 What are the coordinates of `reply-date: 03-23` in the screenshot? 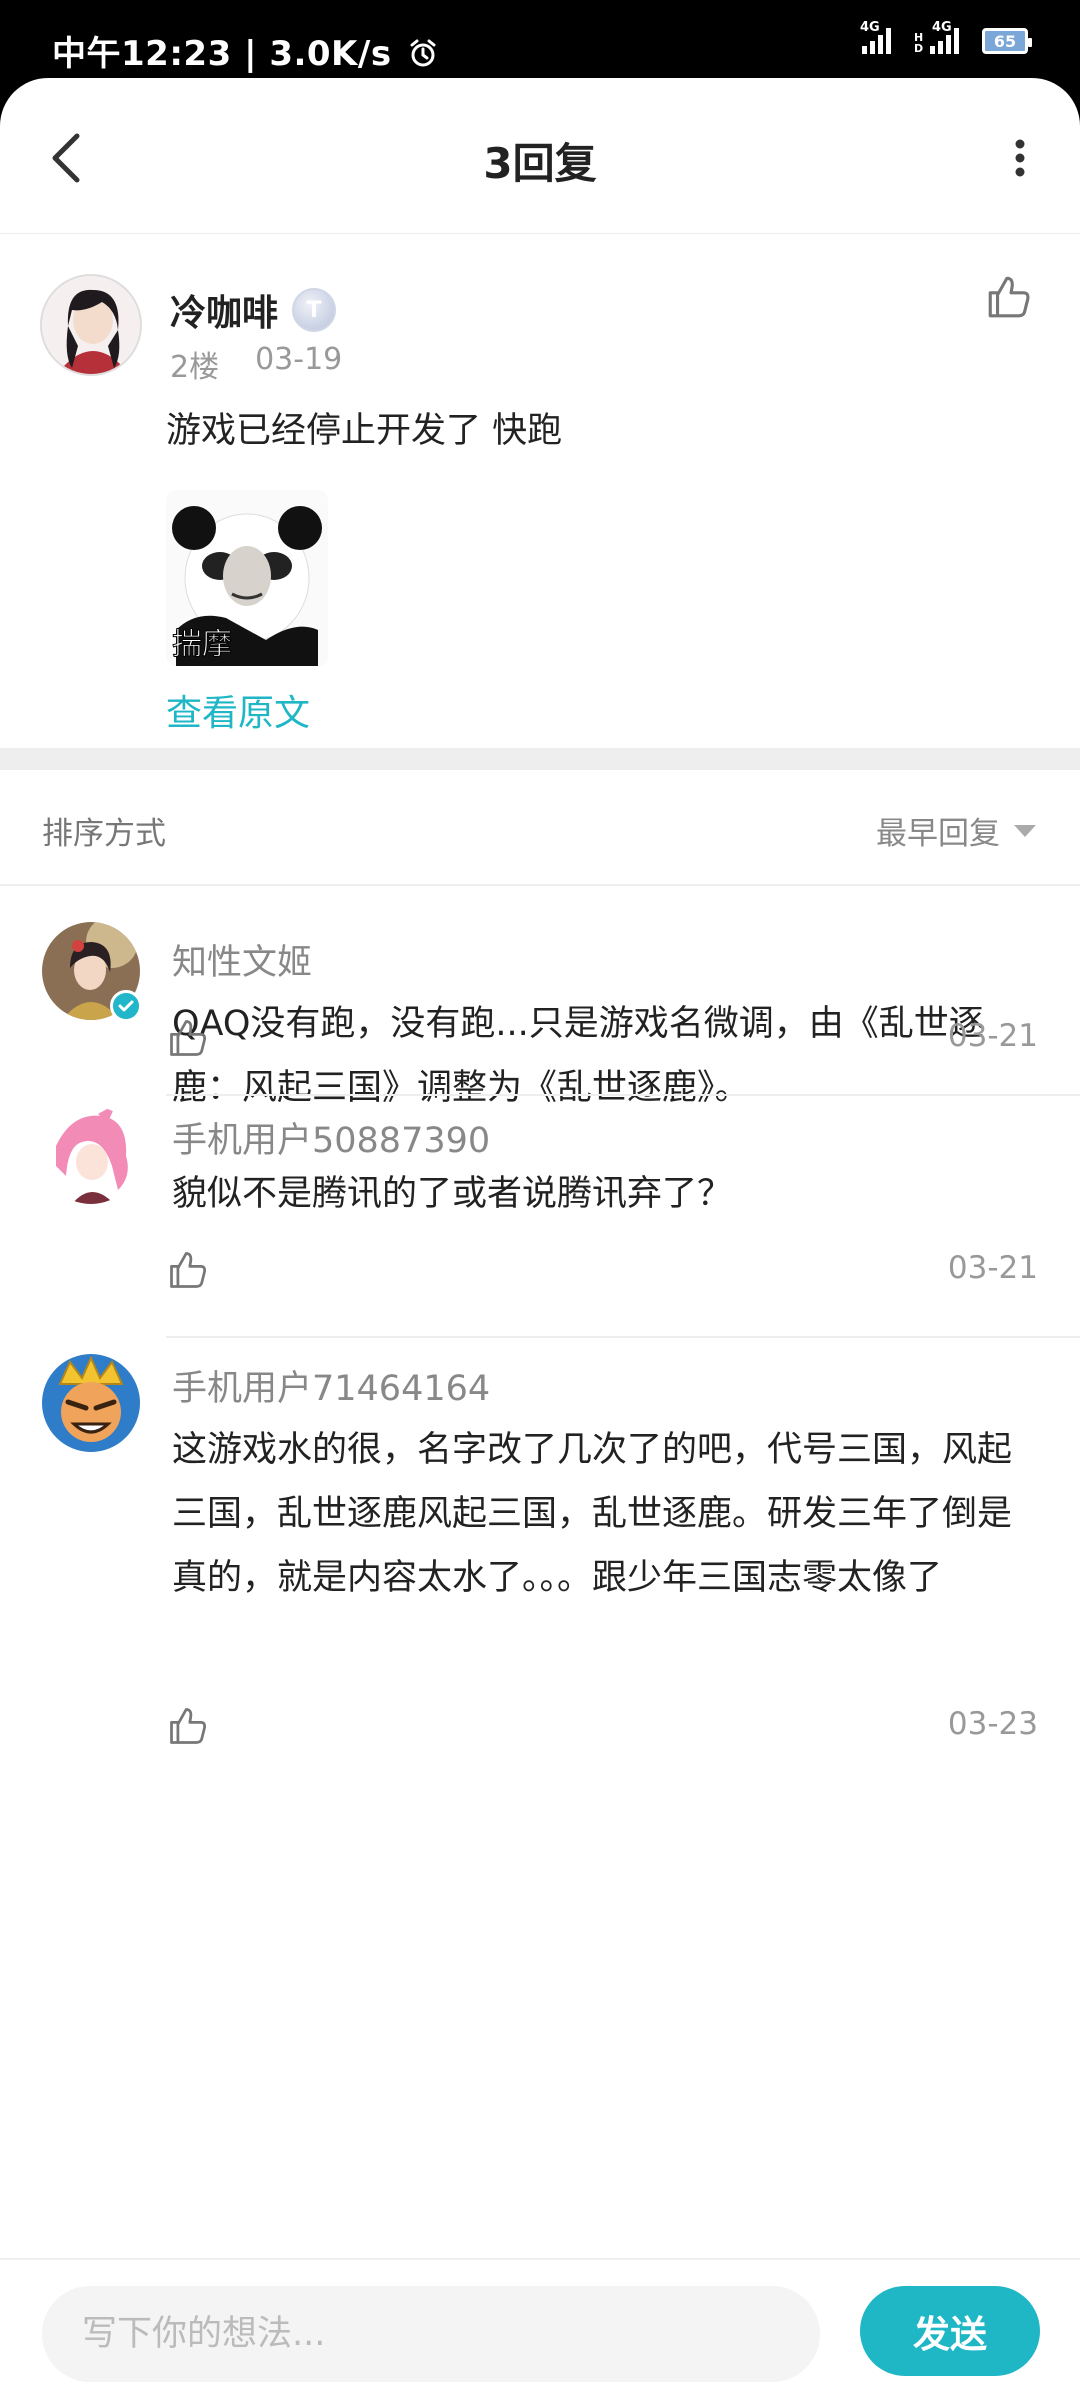 It's located at (992, 1724).